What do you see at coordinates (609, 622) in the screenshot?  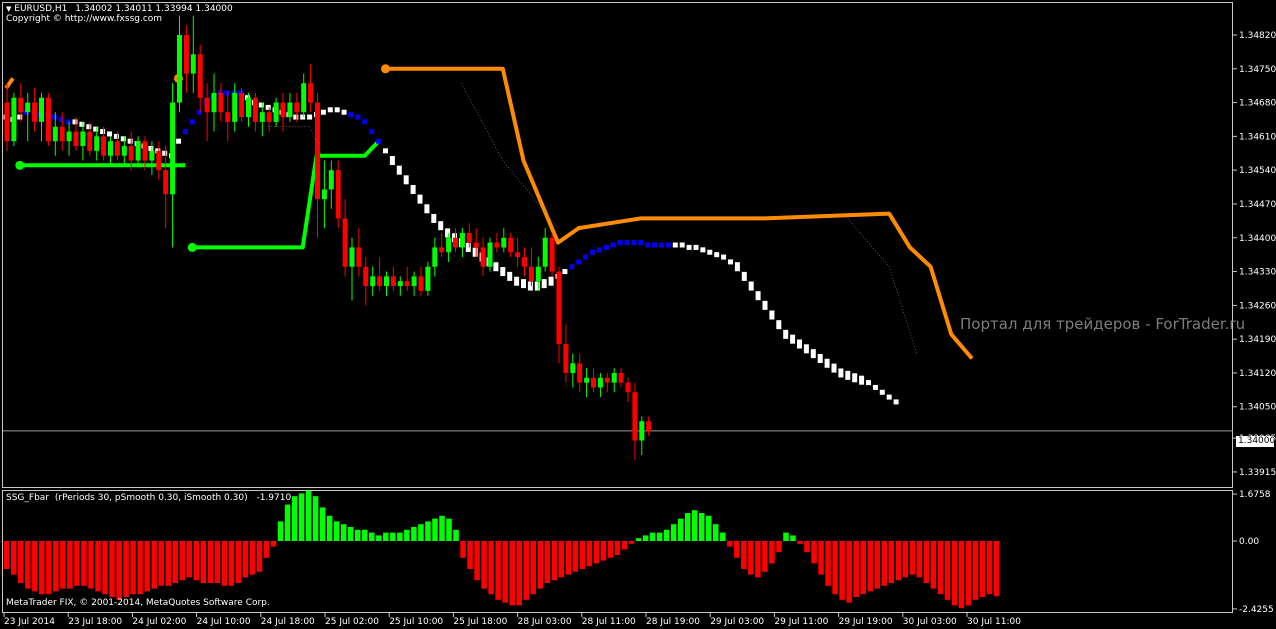 I see `x-tick-label: 28 Jul 11:00` at bounding box center [609, 622].